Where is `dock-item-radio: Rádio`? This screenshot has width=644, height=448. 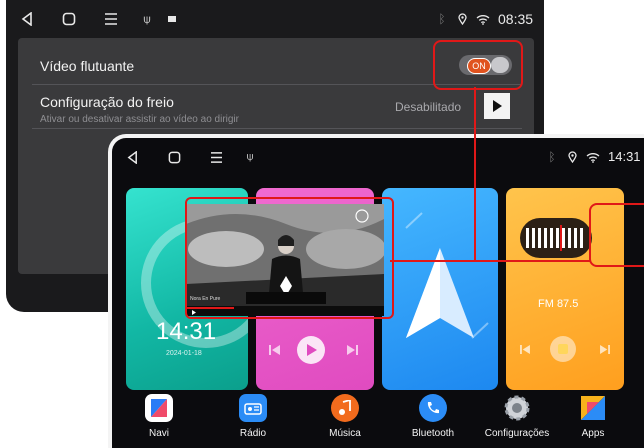
dock-item-radio: Rádio is located at coordinates (253, 416).